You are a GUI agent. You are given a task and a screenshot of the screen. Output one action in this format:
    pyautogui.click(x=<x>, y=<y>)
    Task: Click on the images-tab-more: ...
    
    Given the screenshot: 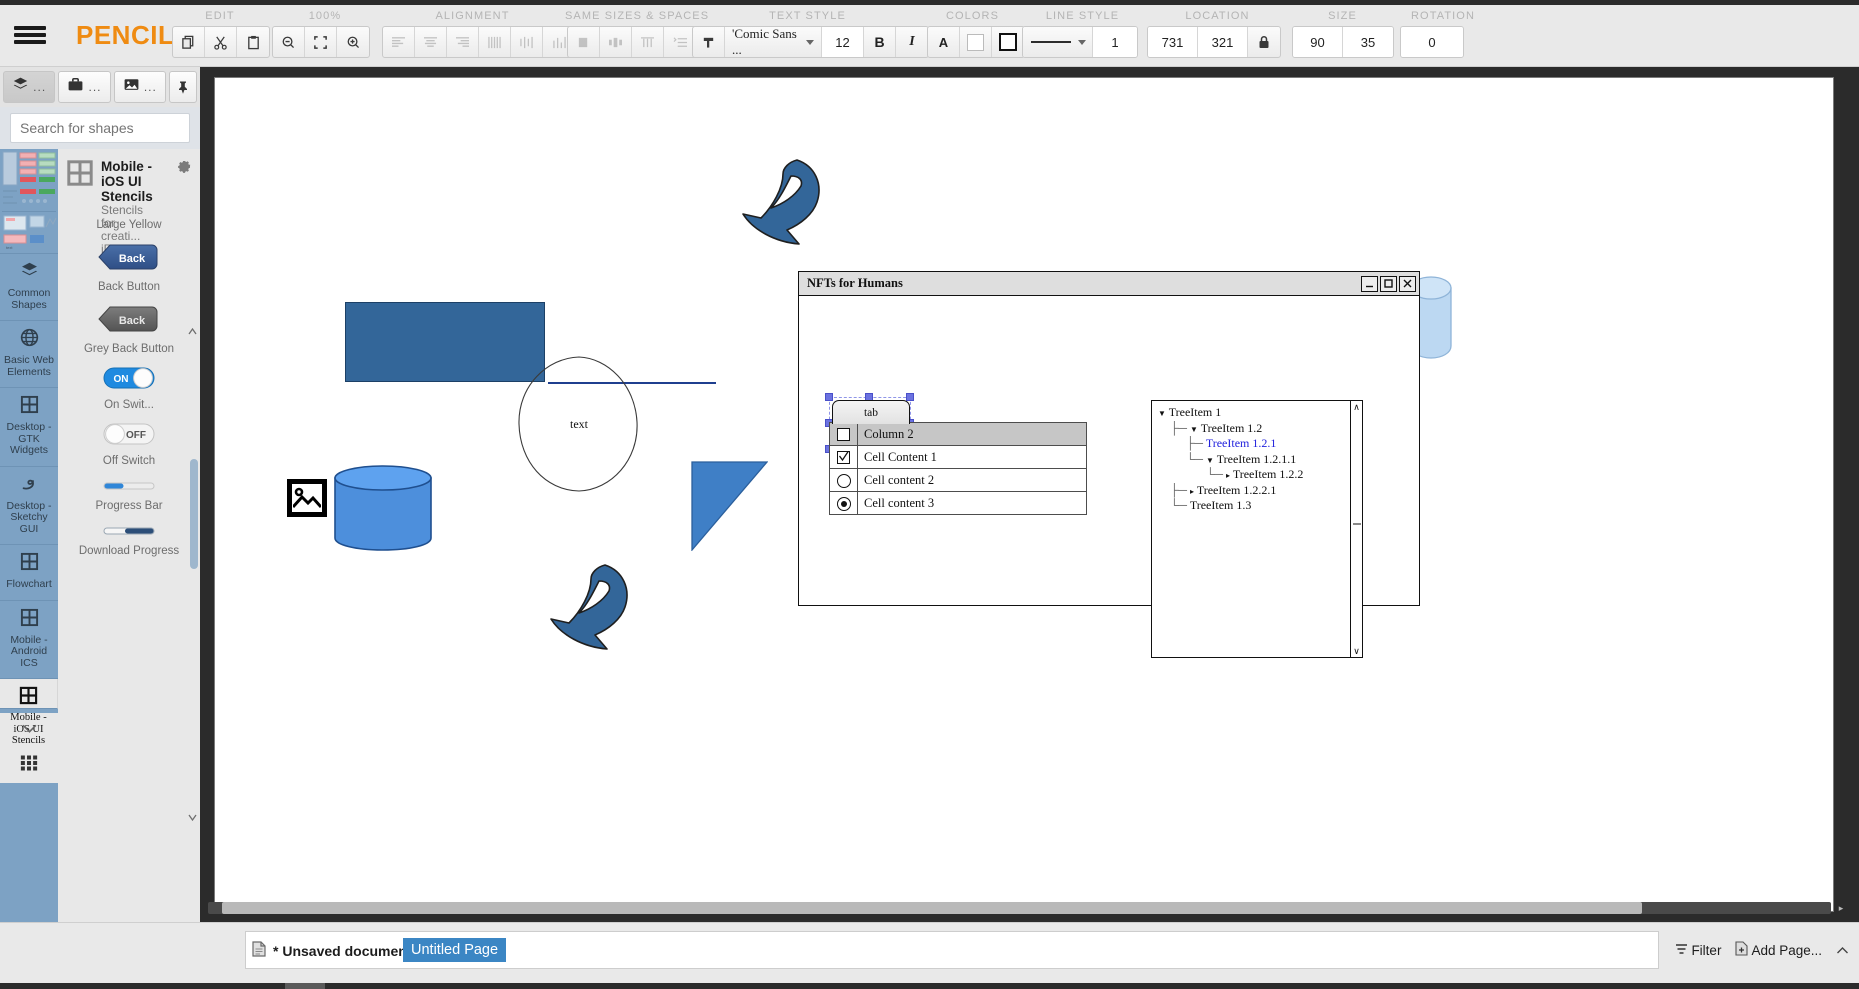 What is the action you would take?
    pyautogui.click(x=150, y=87)
    